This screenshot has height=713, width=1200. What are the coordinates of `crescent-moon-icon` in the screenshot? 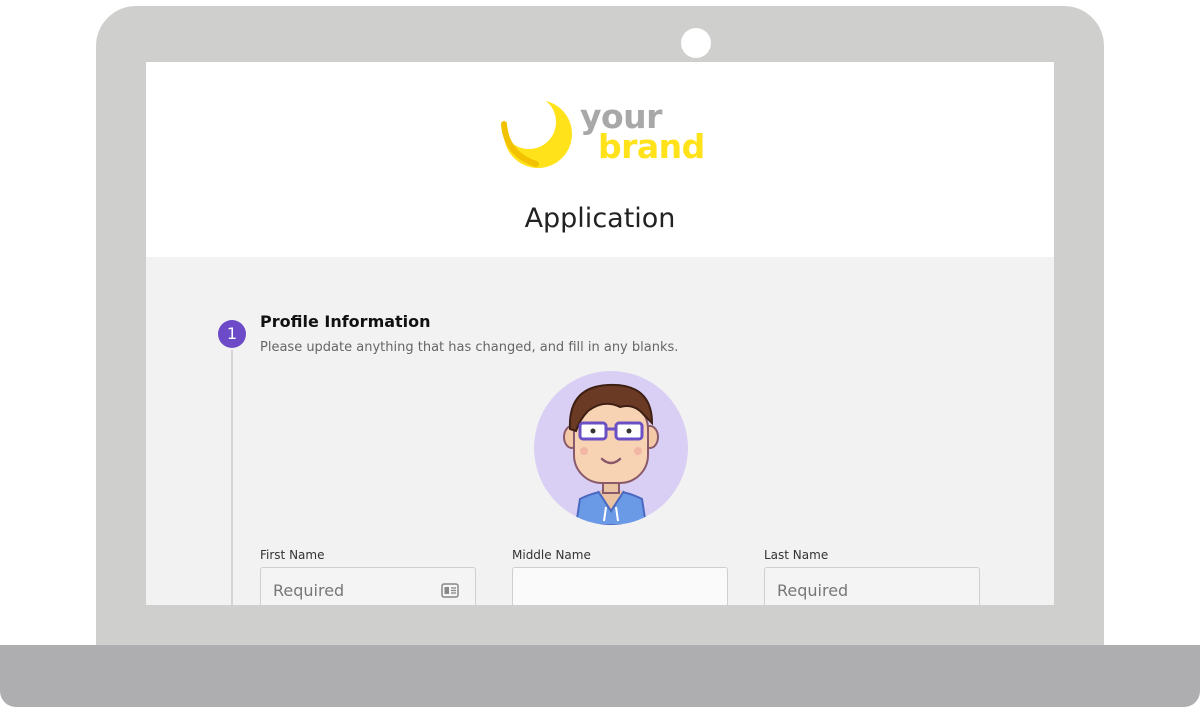 It's located at (536, 134).